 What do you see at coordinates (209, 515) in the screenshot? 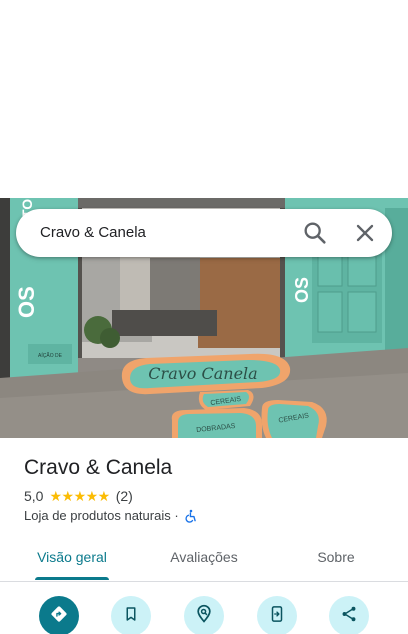
I see `category-row: Loja de produtos naturais ·` at bounding box center [209, 515].